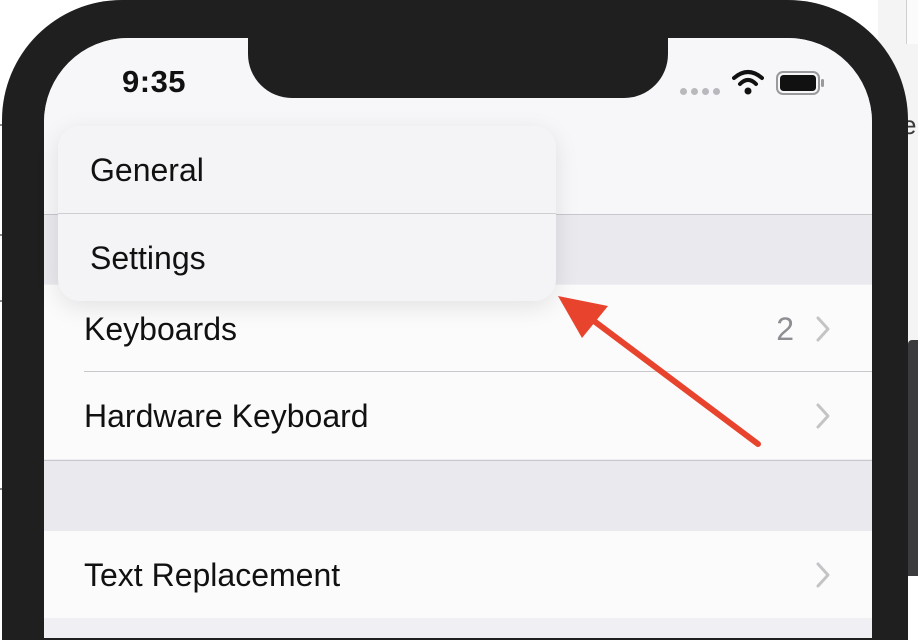 The width and height of the screenshot is (918, 640). What do you see at coordinates (458, 496) in the screenshot?
I see `section-spacer` at bounding box center [458, 496].